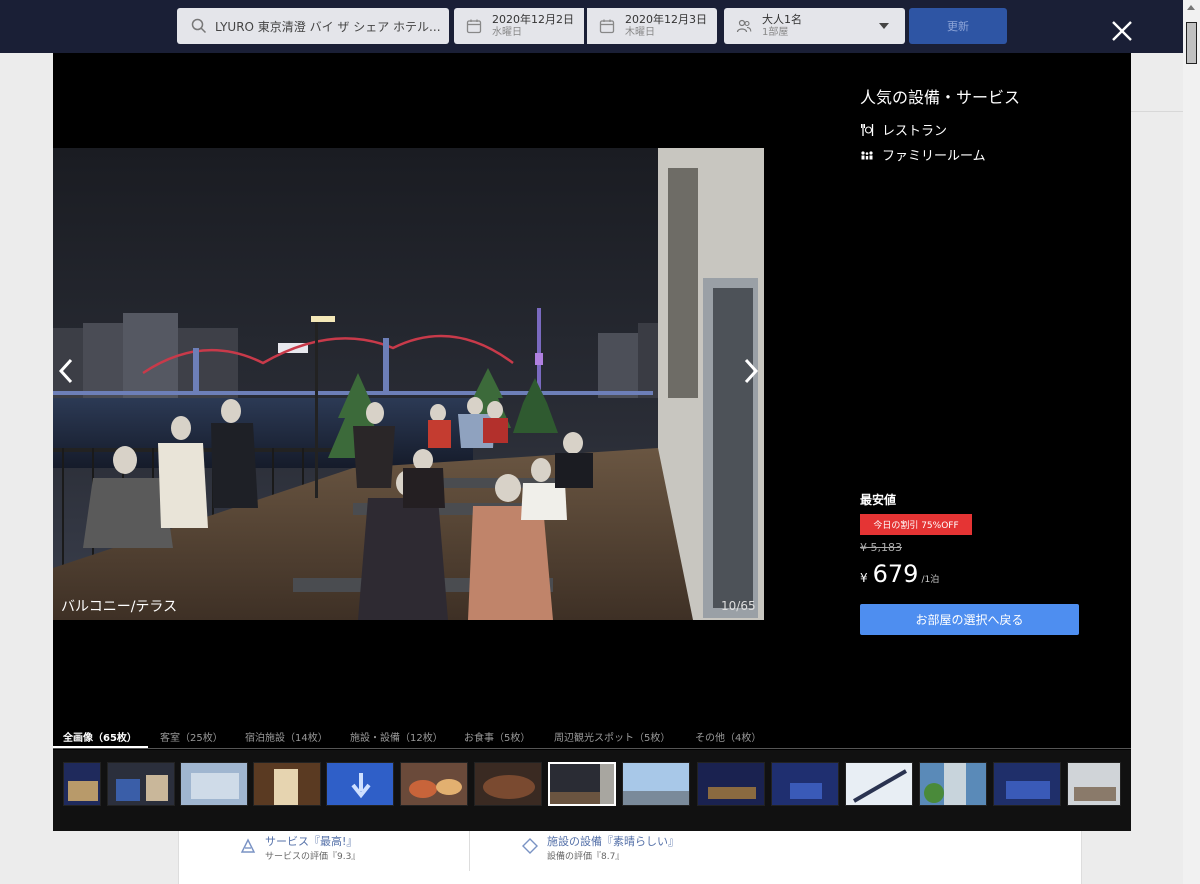 The image size is (1200, 884). I want to click on tab-all-photos: 全画像（65枚）, so click(100, 736).